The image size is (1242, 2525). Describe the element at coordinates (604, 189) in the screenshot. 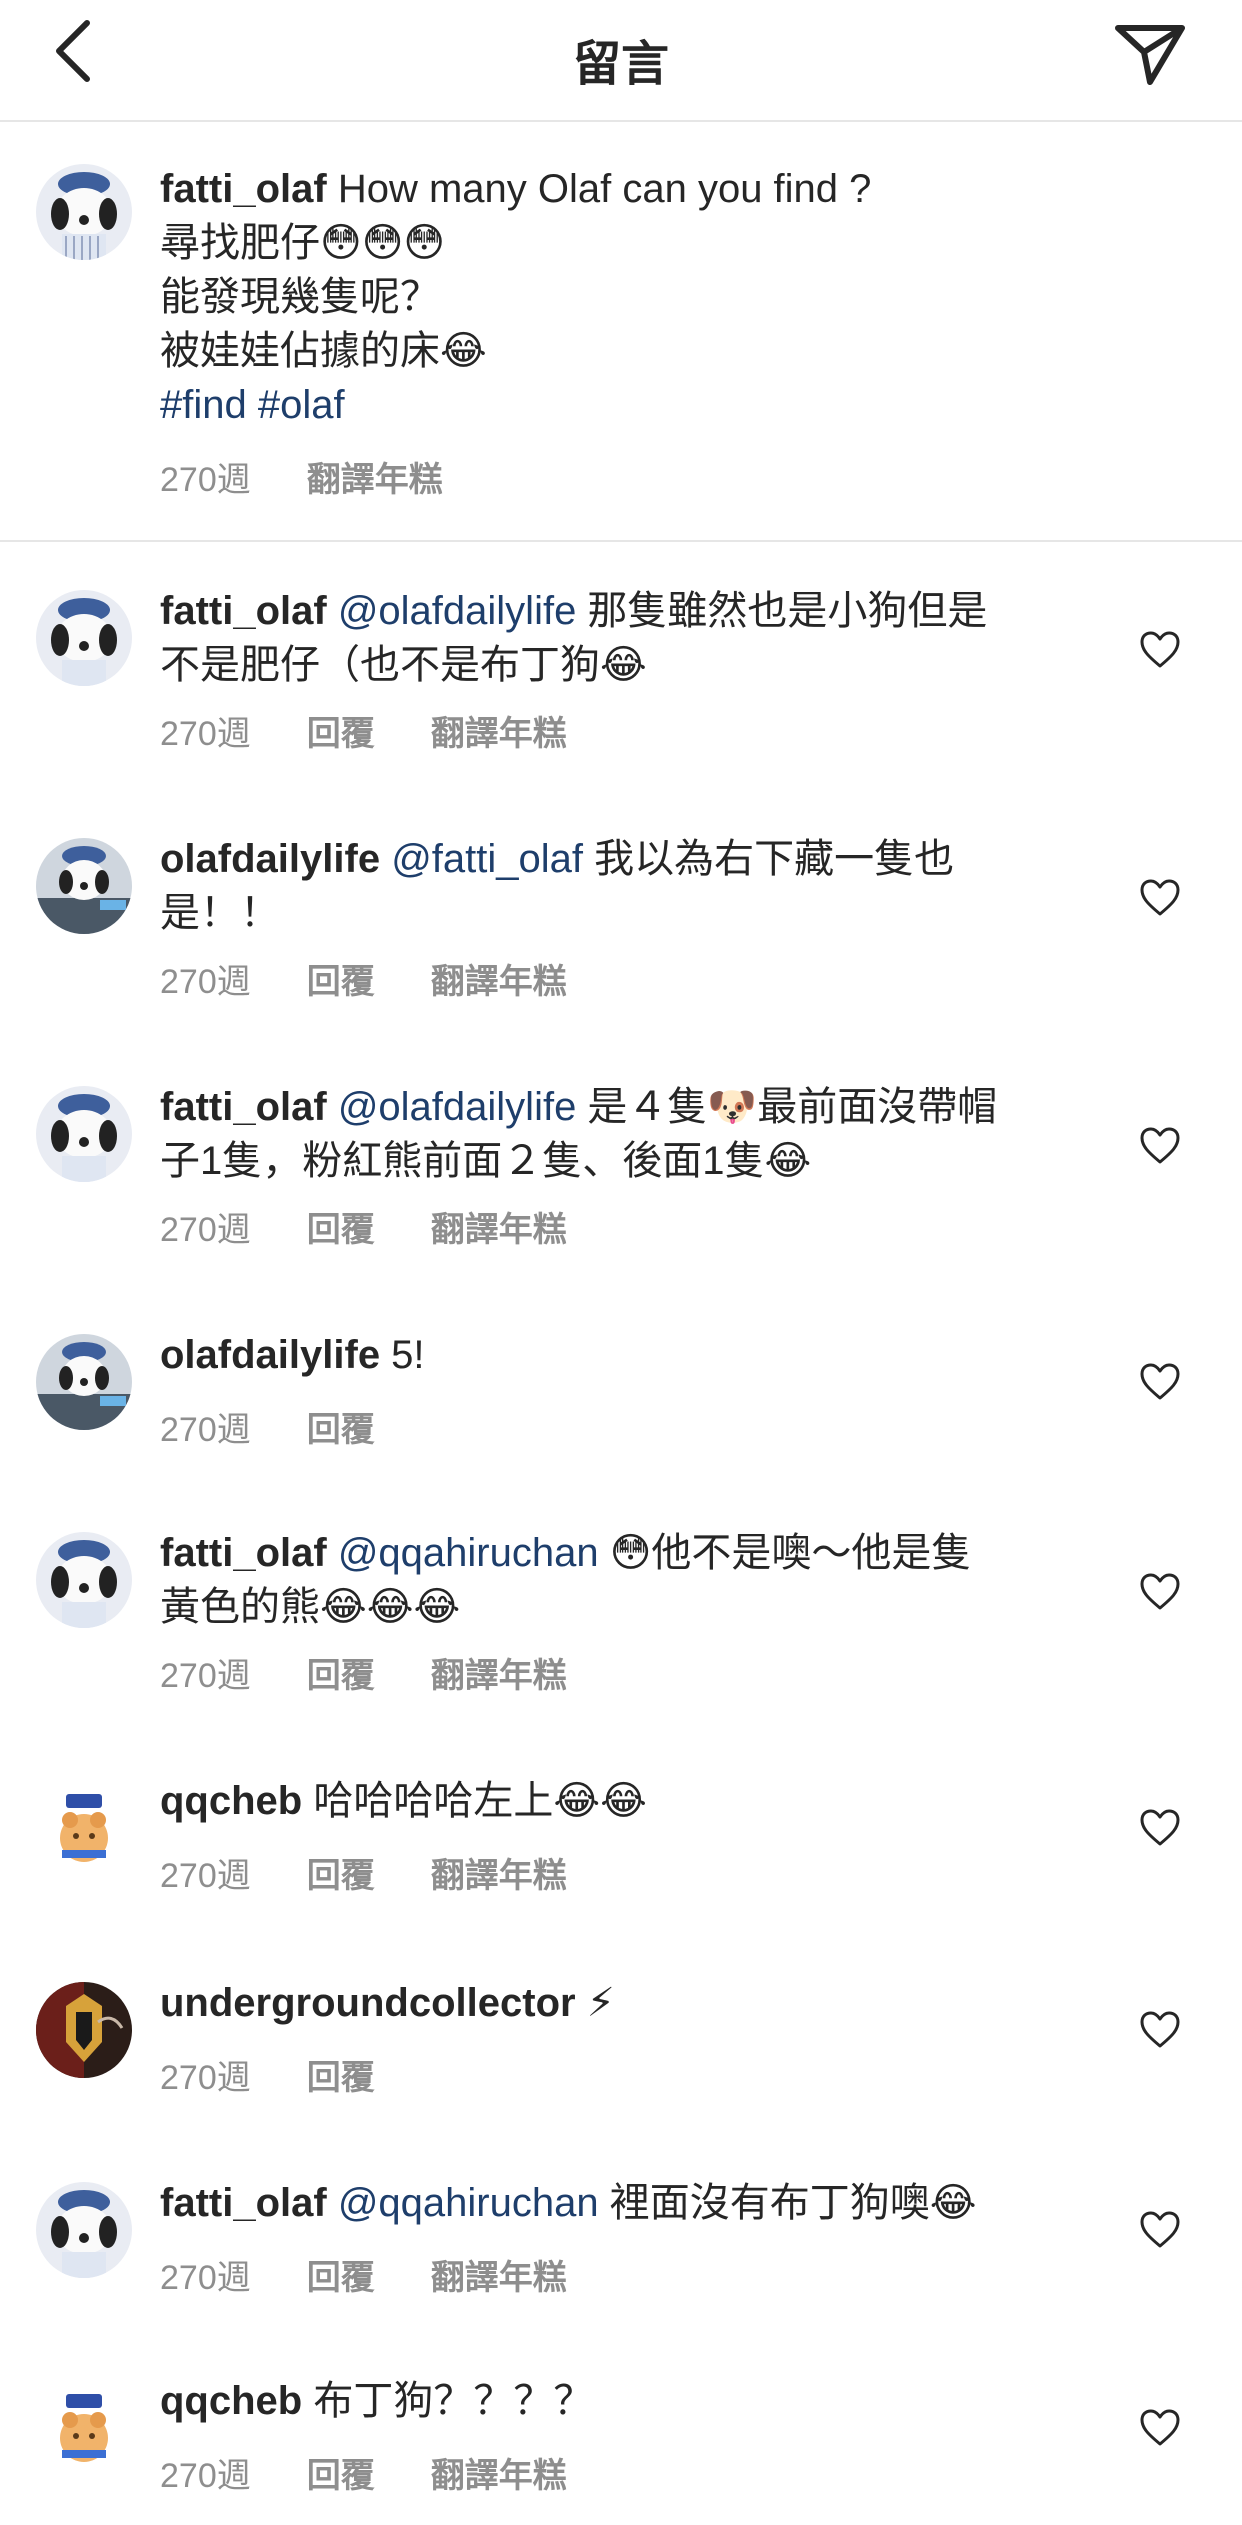

I see `caption-line: How many Olaf can you find ?` at that location.